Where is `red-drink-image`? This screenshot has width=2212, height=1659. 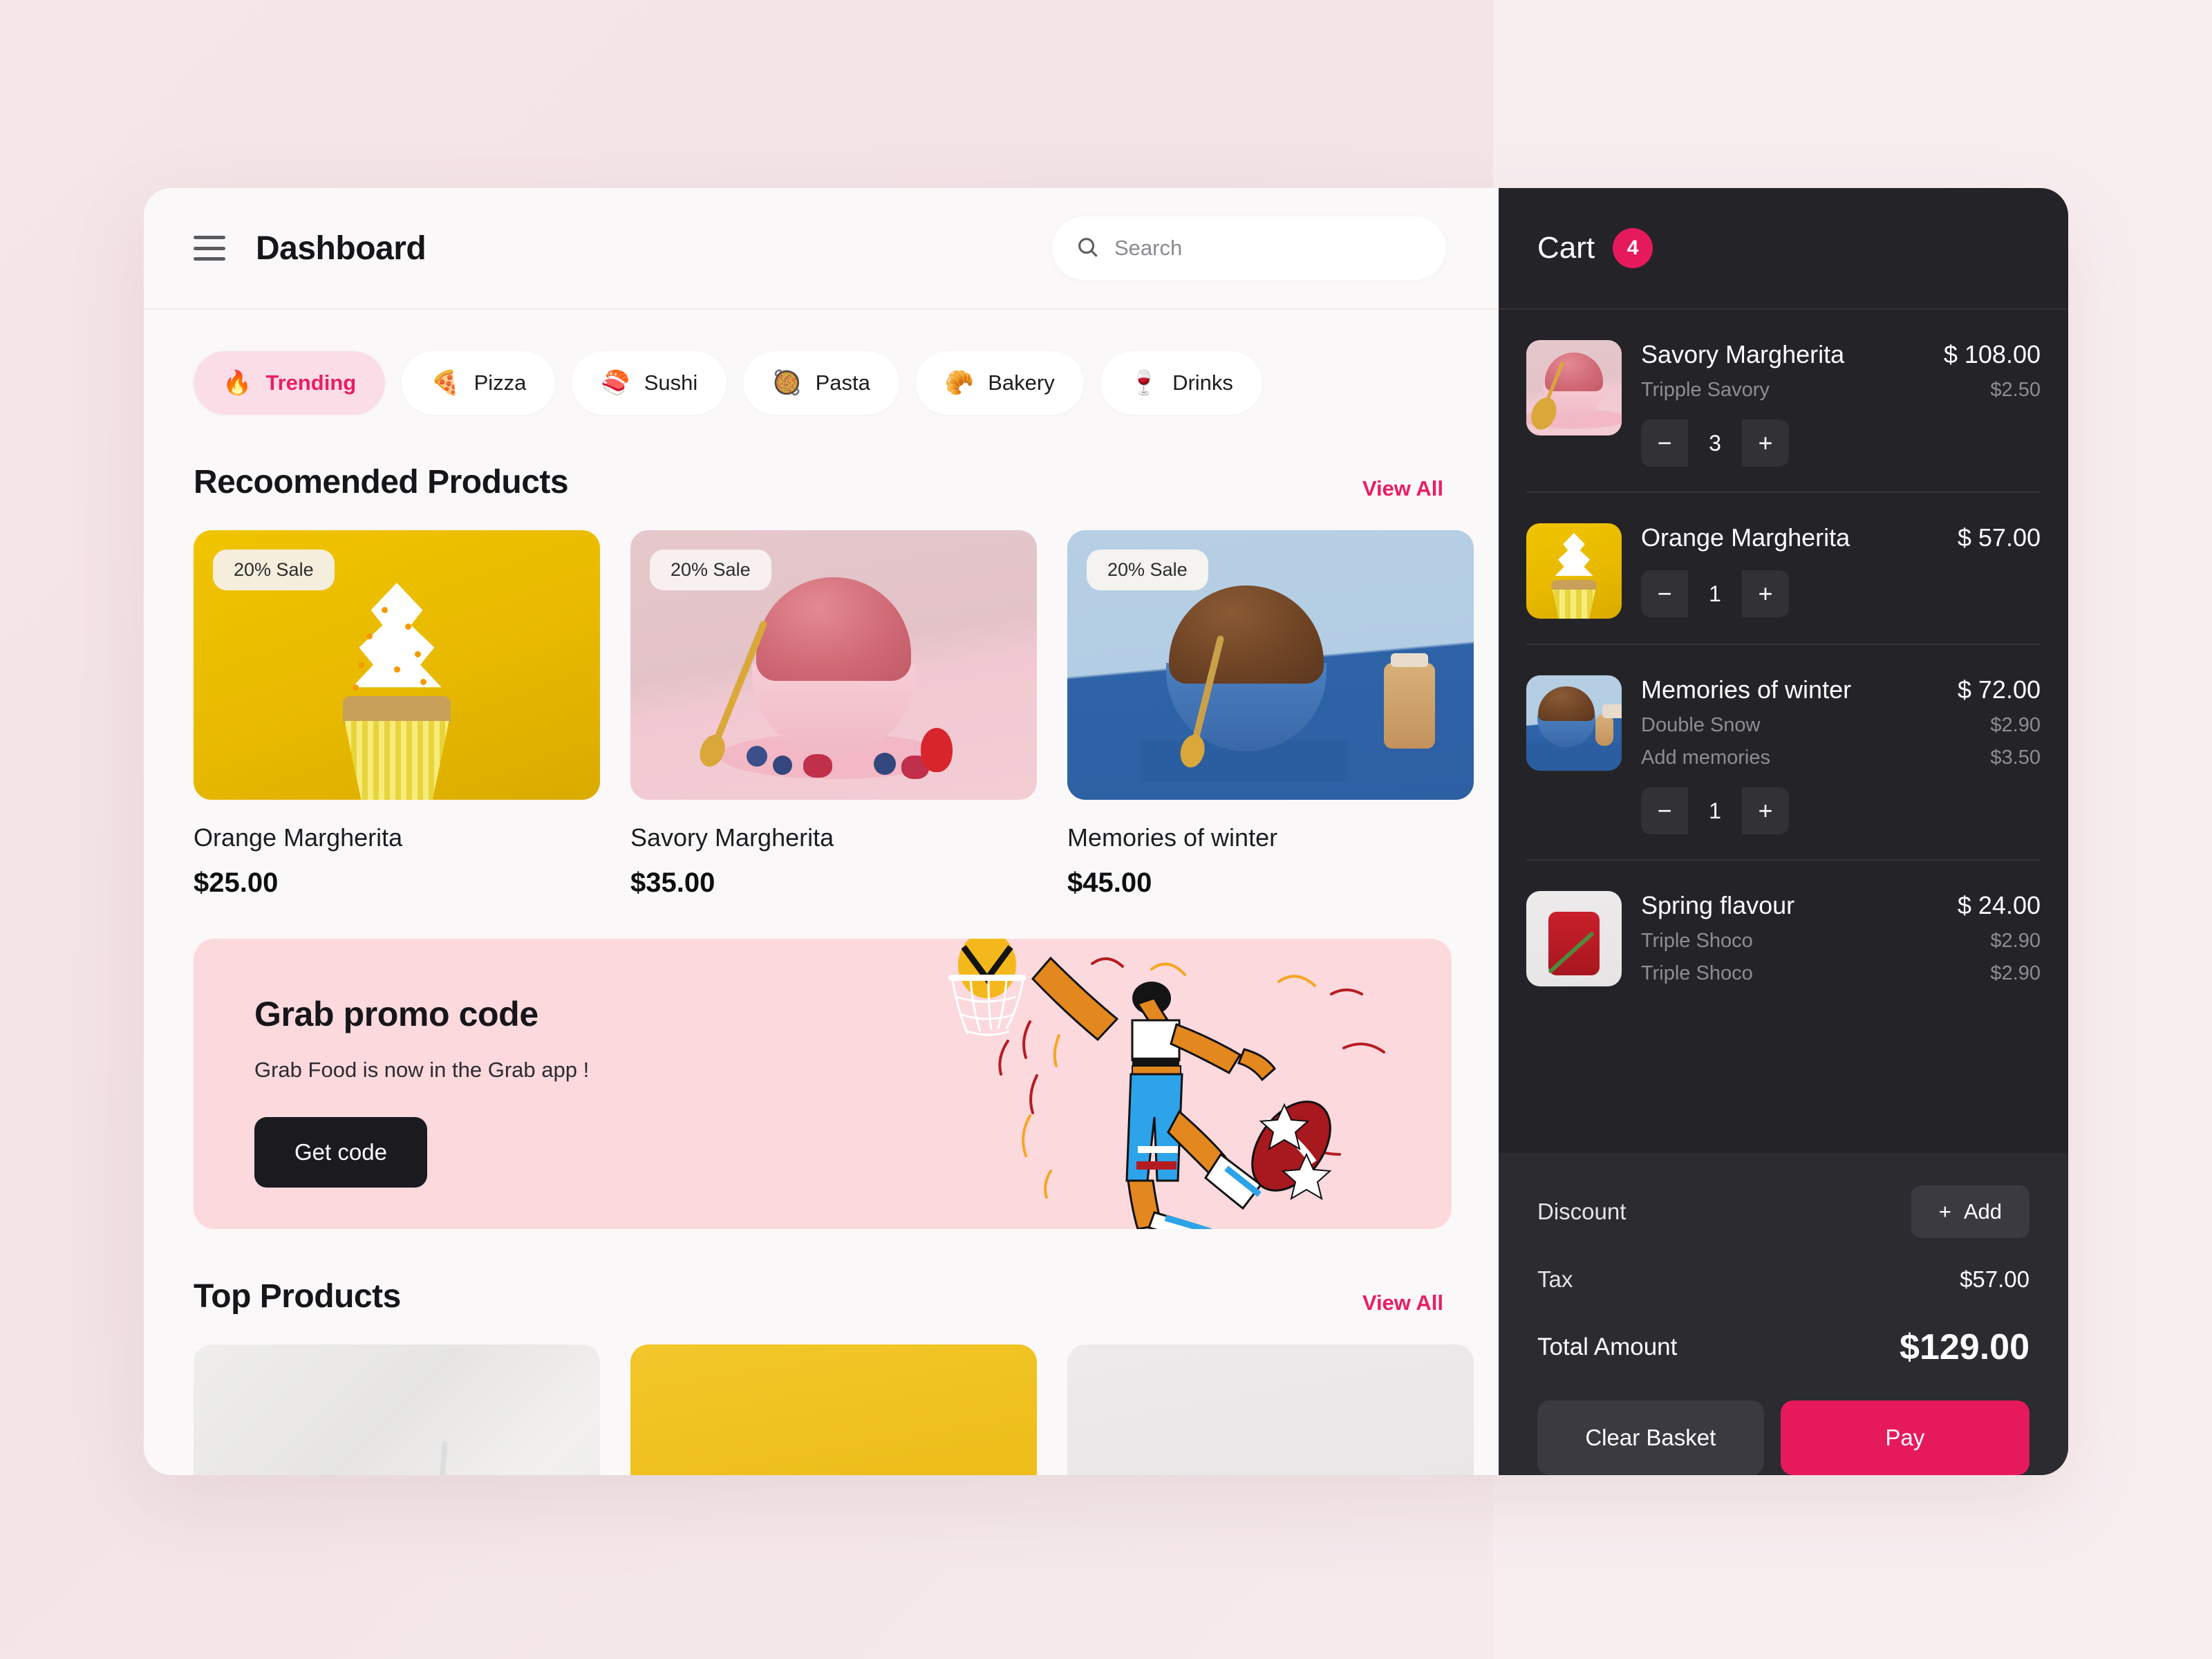 red-drink-image is located at coordinates (1270, 1409).